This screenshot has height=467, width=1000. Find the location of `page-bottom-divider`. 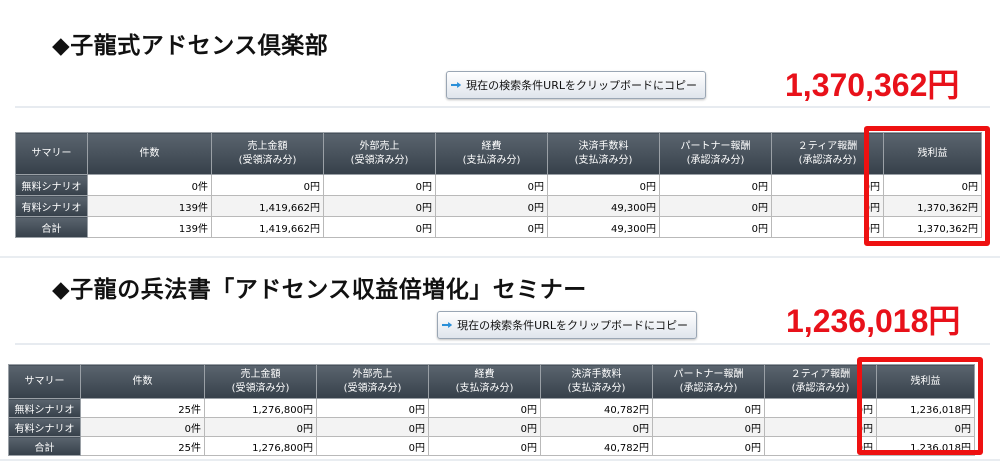

page-bottom-divider is located at coordinates (500, 460).